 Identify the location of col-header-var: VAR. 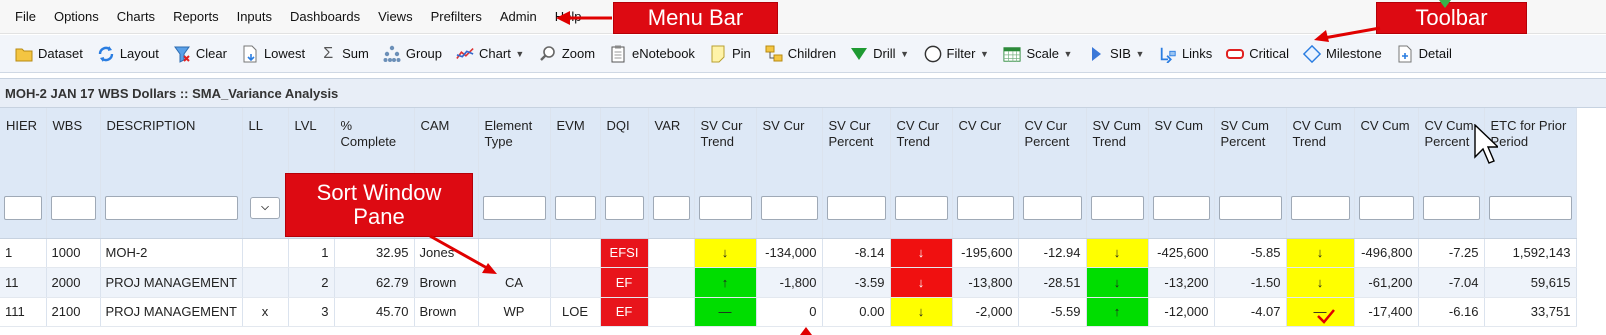
(671, 143).